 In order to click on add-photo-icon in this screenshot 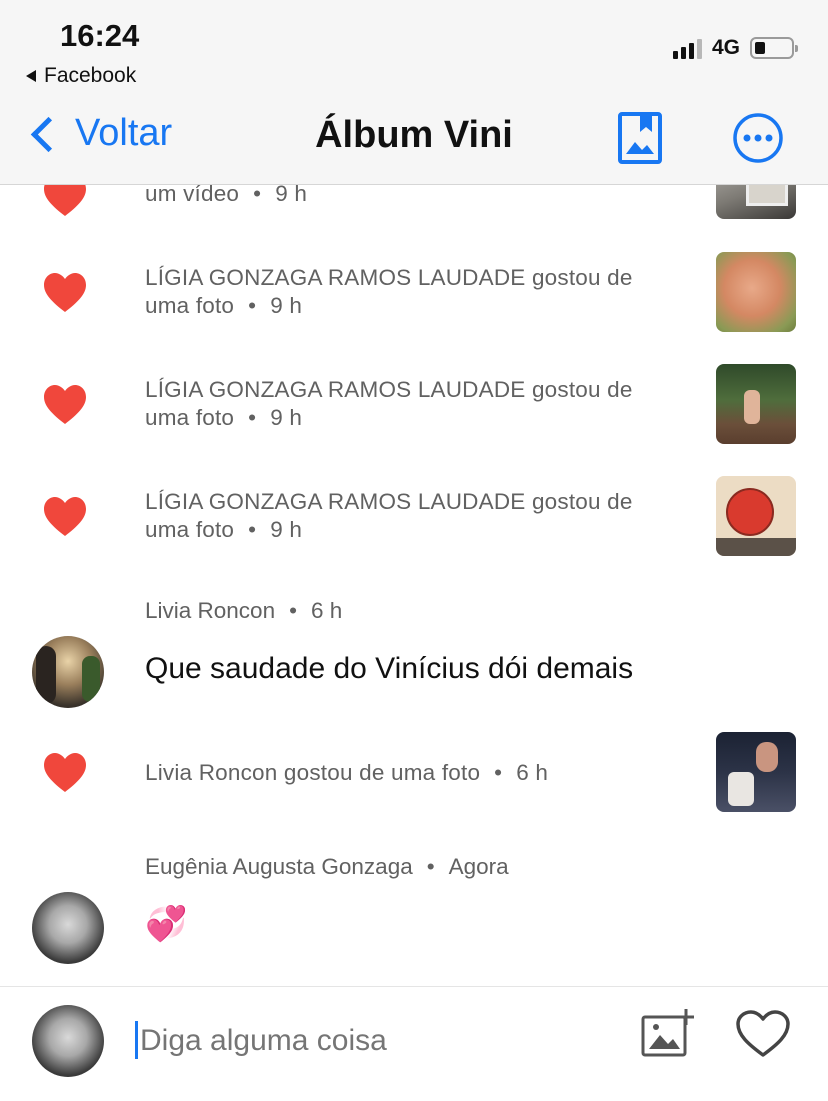, I will do `click(668, 1033)`.